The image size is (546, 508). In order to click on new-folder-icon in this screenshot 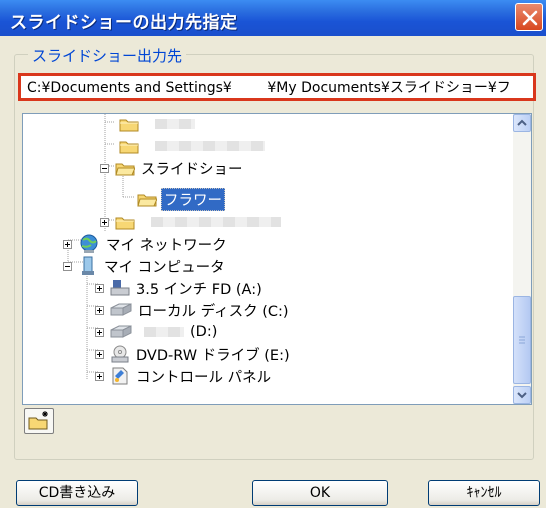, I will do `click(38, 420)`.